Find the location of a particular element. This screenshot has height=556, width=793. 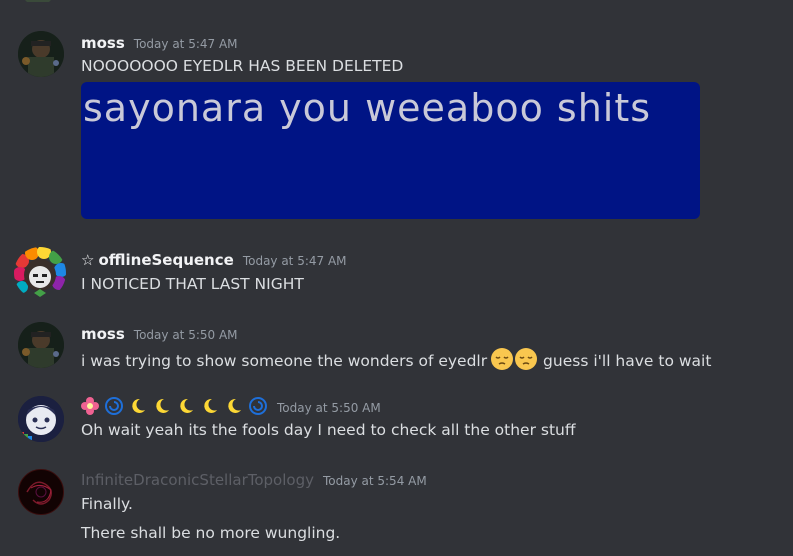

message-text: There shall be no more wungling. is located at coordinates (211, 533).